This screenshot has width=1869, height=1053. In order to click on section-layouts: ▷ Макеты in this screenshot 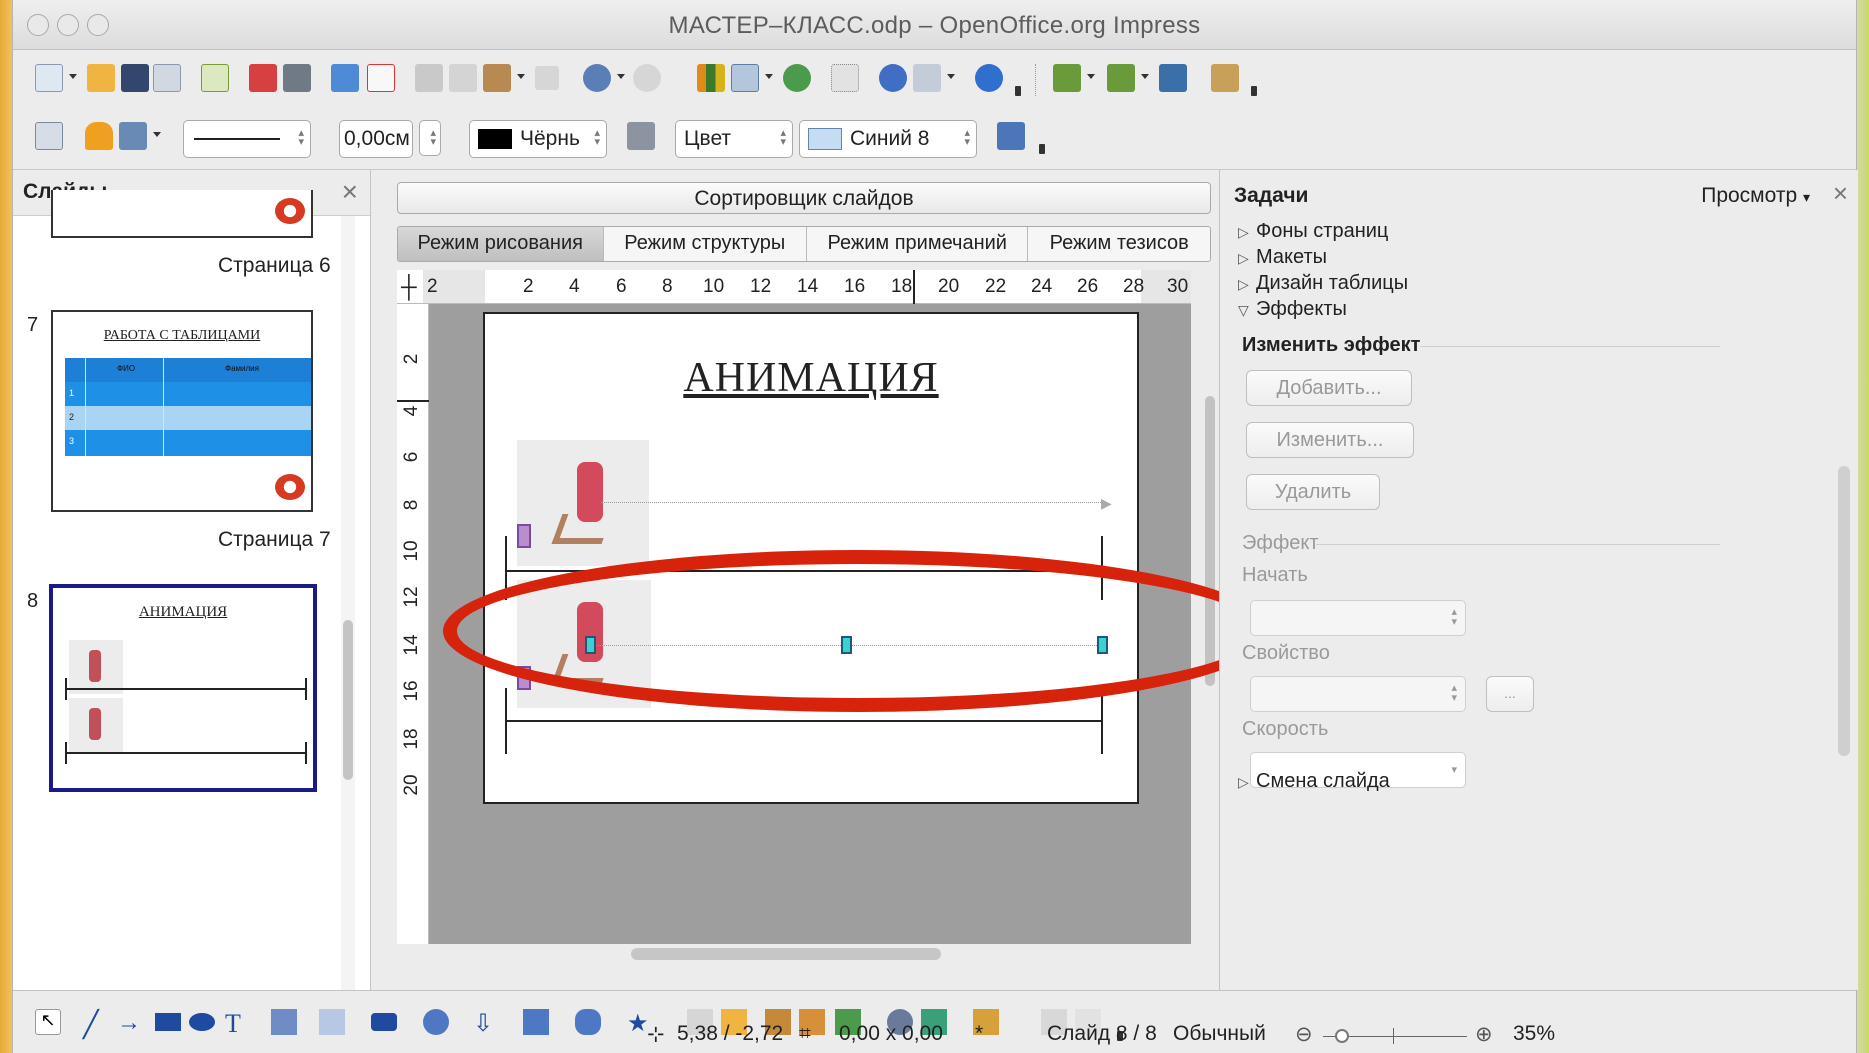, I will do `click(1282, 257)`.